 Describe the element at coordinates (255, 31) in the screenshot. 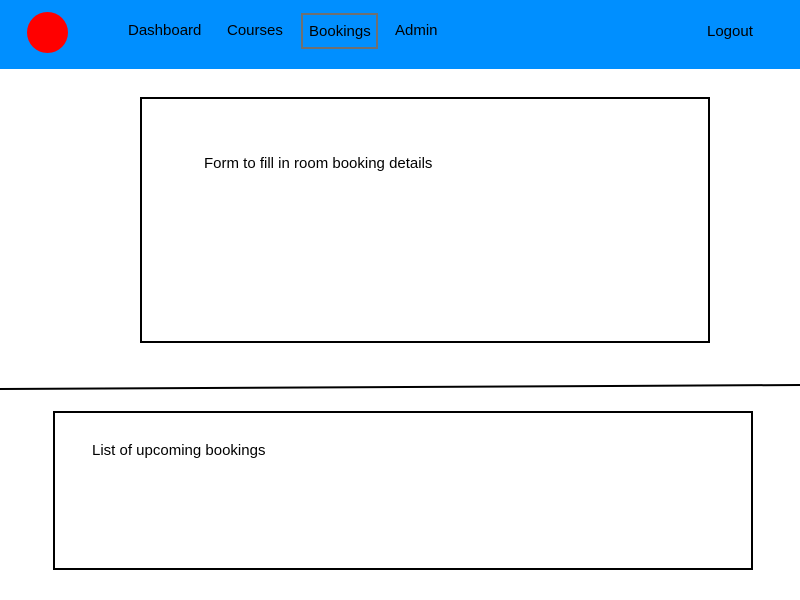

I see `nav-link-courses: Courses` at that location.